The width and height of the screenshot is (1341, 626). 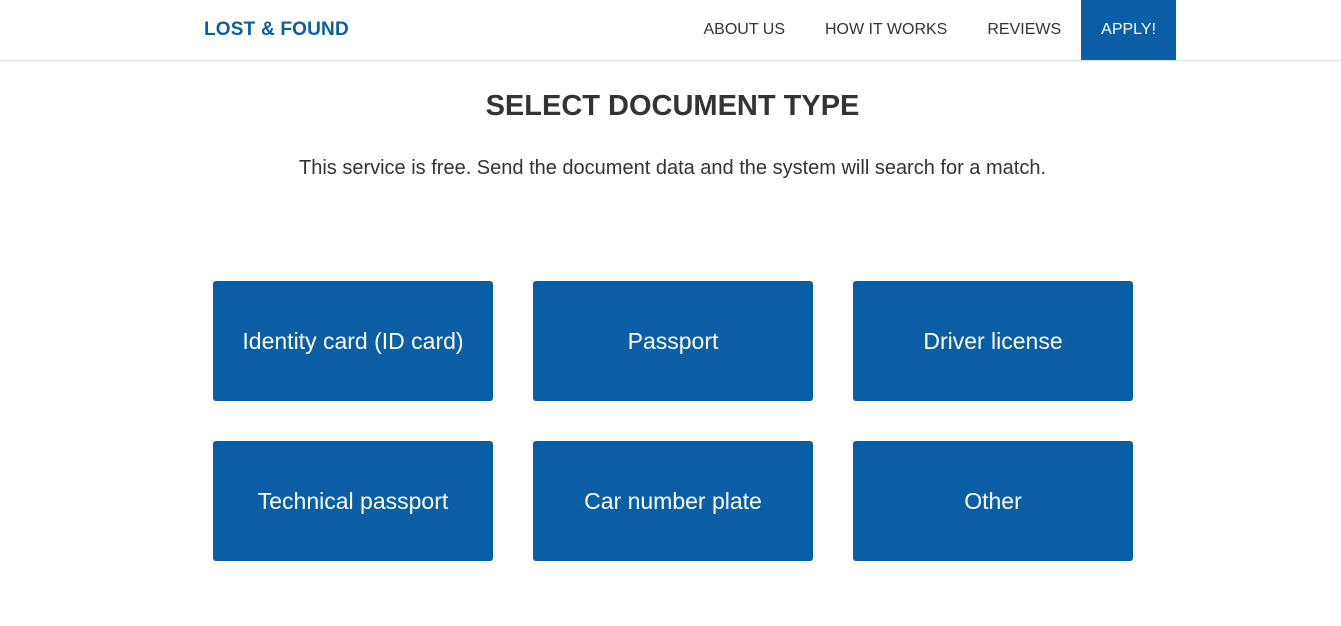 What do you see at coordinates (353, 341) in the screenshot?
I see `document-type-id-card-button: Identity card (ID card)` at bounding box center [353, 341].